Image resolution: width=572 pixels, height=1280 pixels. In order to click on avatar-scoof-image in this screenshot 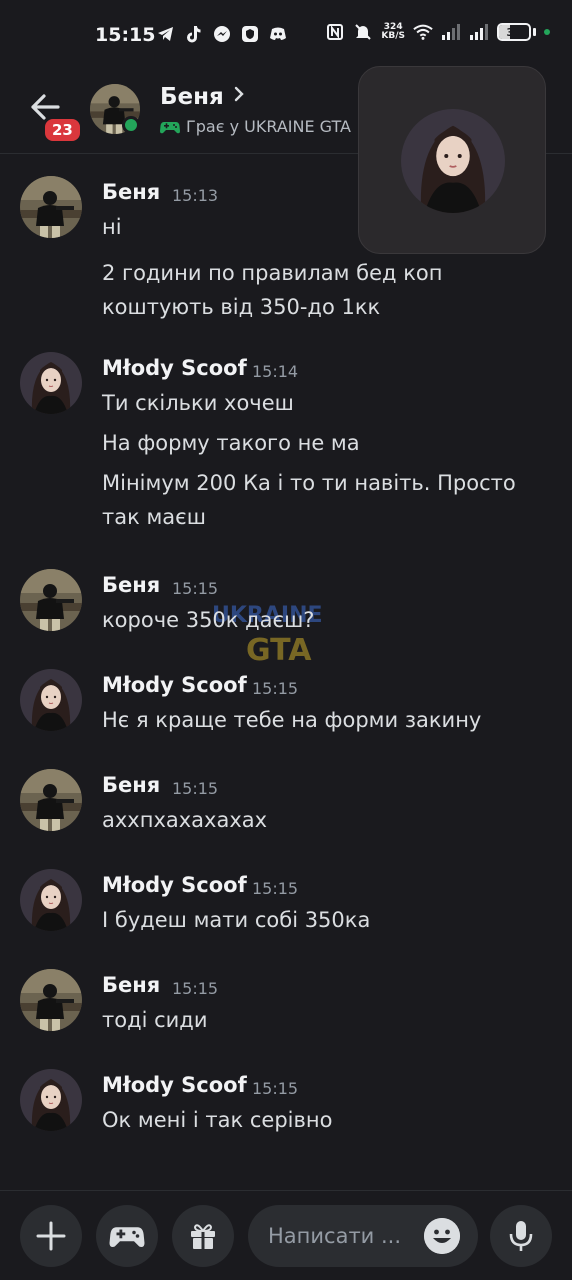, I will do `click(453, 161)`.